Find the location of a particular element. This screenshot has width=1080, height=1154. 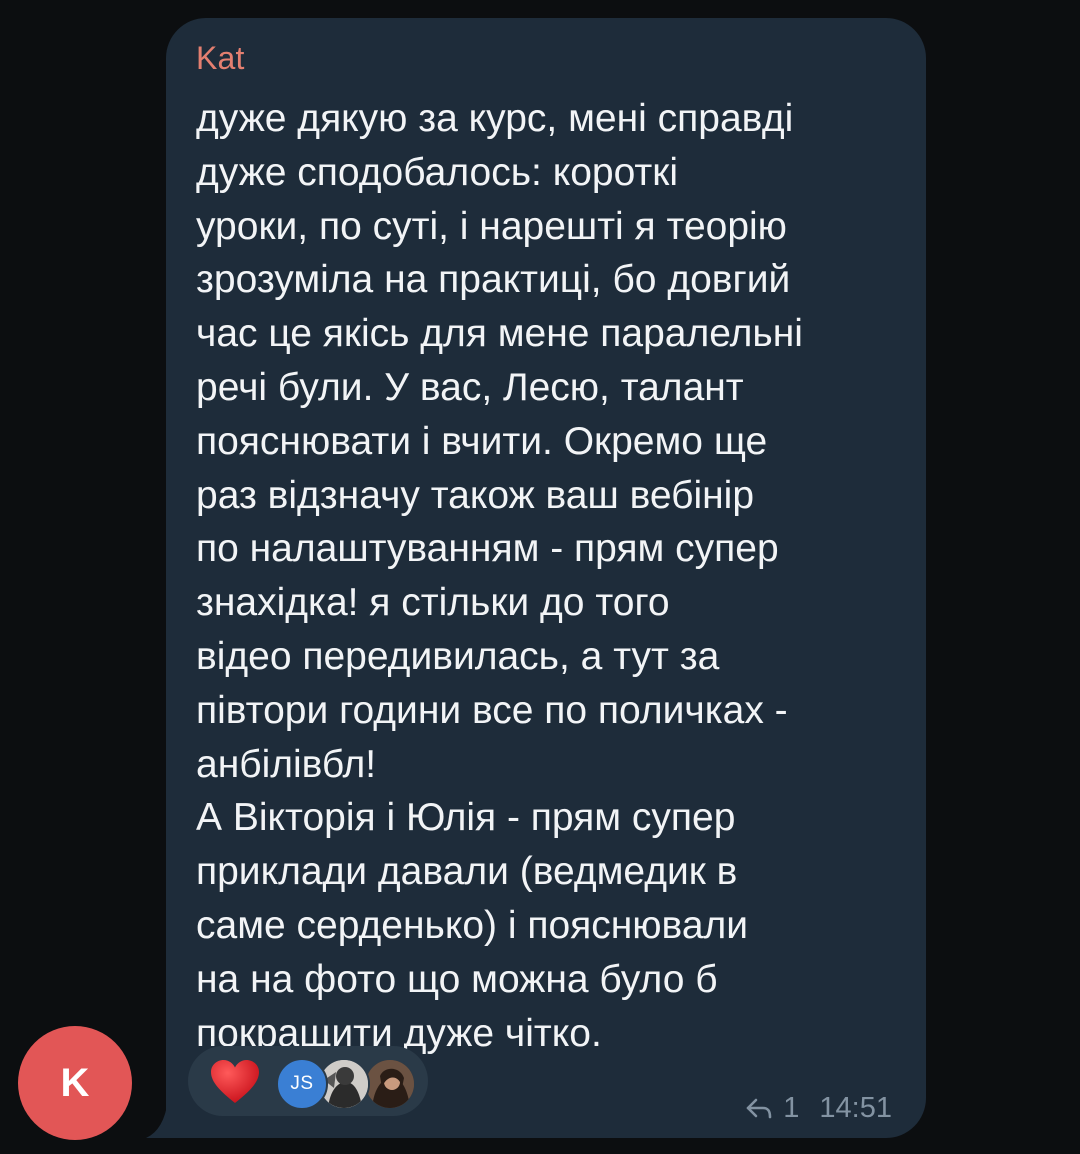

reactor-avatar-js: JS is located at coordinates (302, 1084).